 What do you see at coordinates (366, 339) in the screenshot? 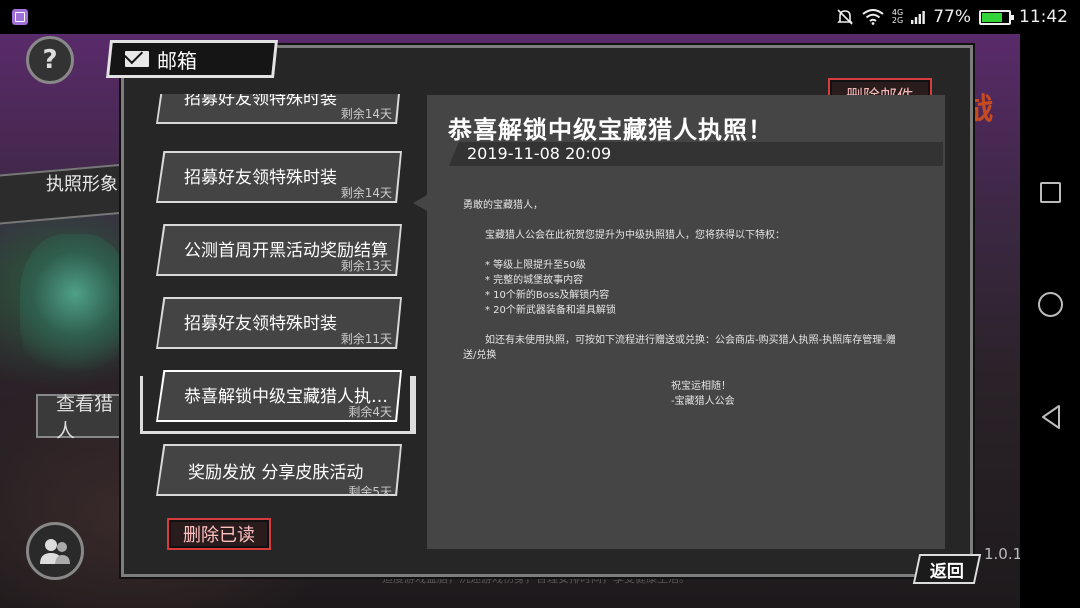
I see `mail-item-days-left: 剩余11天` at bounding box center [366, 339].